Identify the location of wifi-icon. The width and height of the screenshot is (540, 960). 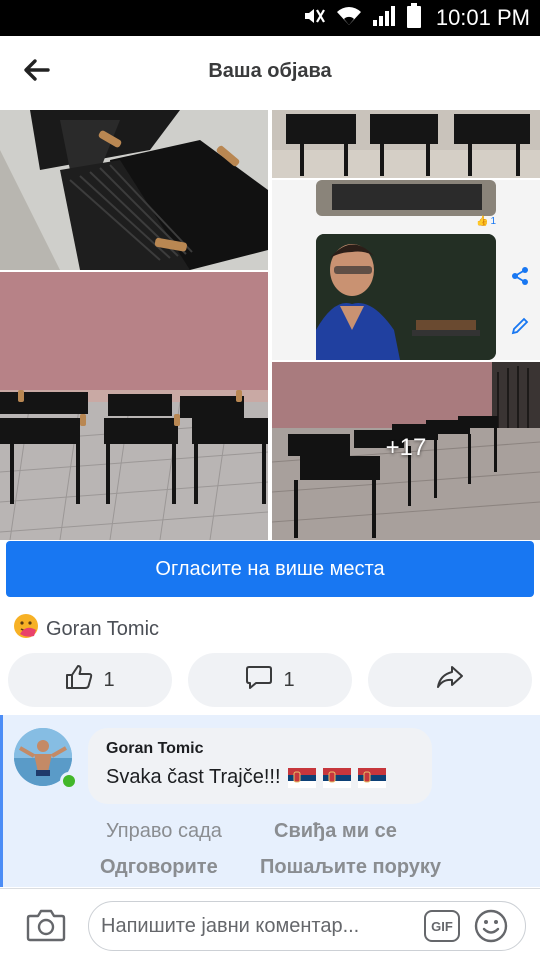
(349, 18).